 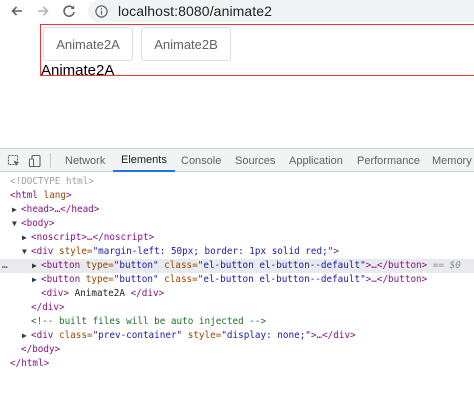 I want to click on forward-button, so click(x=43, y=11).